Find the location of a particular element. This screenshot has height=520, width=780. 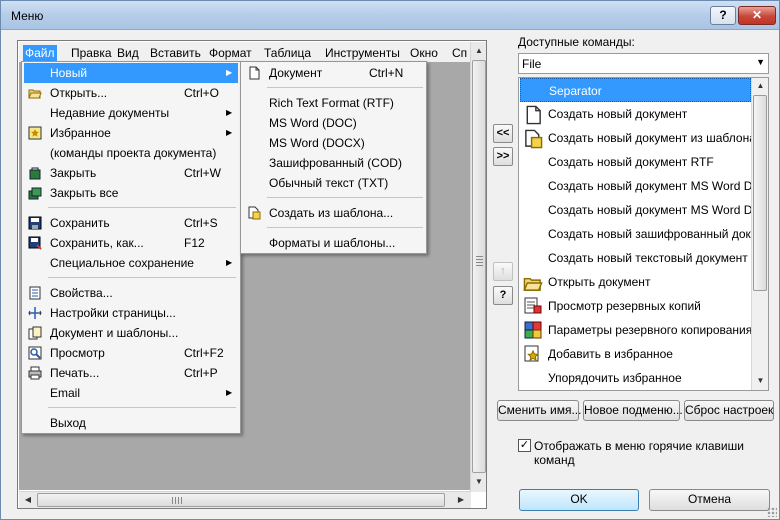

commands-scroll-thumb is located at coordinates (760, 193).